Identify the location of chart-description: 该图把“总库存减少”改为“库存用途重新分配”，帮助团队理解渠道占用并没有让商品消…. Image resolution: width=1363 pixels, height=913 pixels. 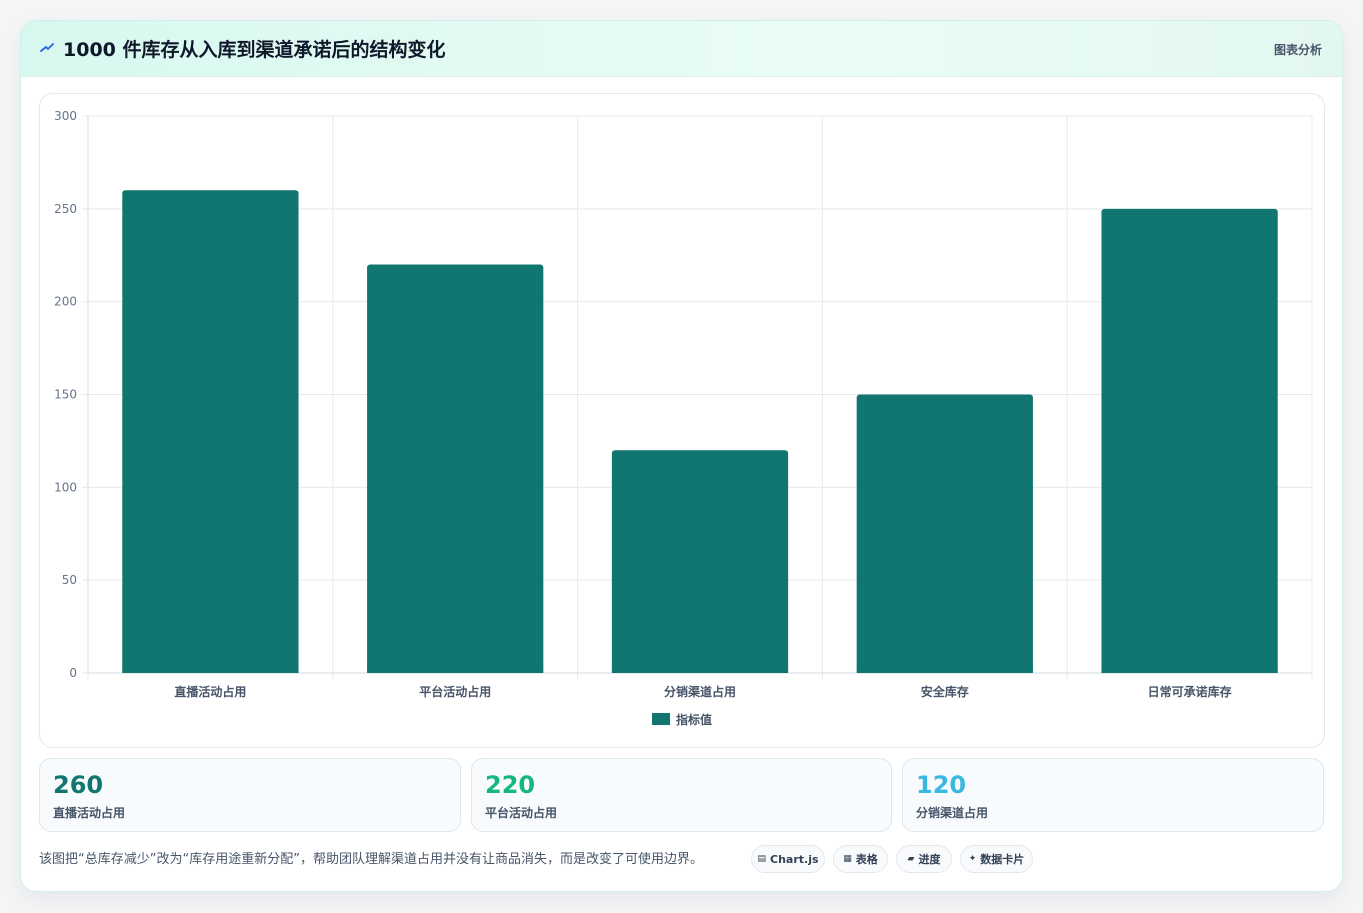
(371, 859).